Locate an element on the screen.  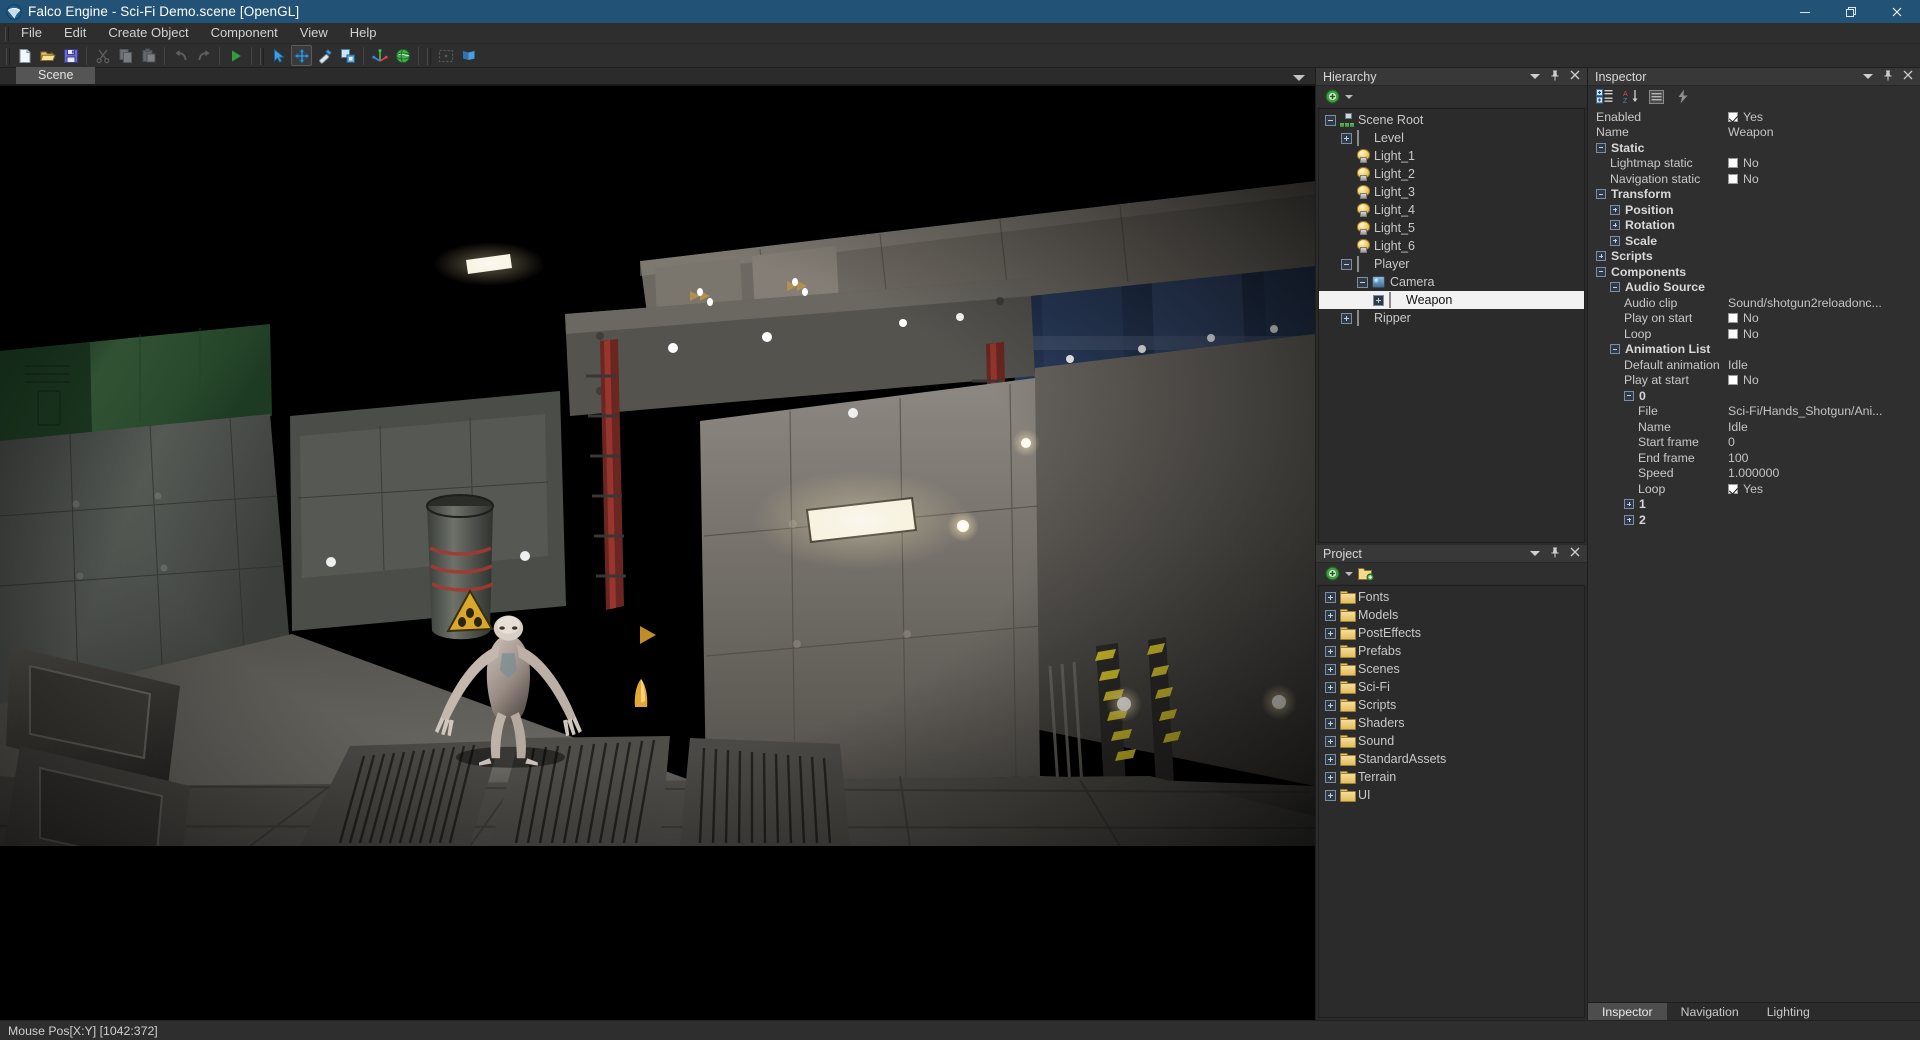
undo-arrow-icon is located at coordinates (180, 55).